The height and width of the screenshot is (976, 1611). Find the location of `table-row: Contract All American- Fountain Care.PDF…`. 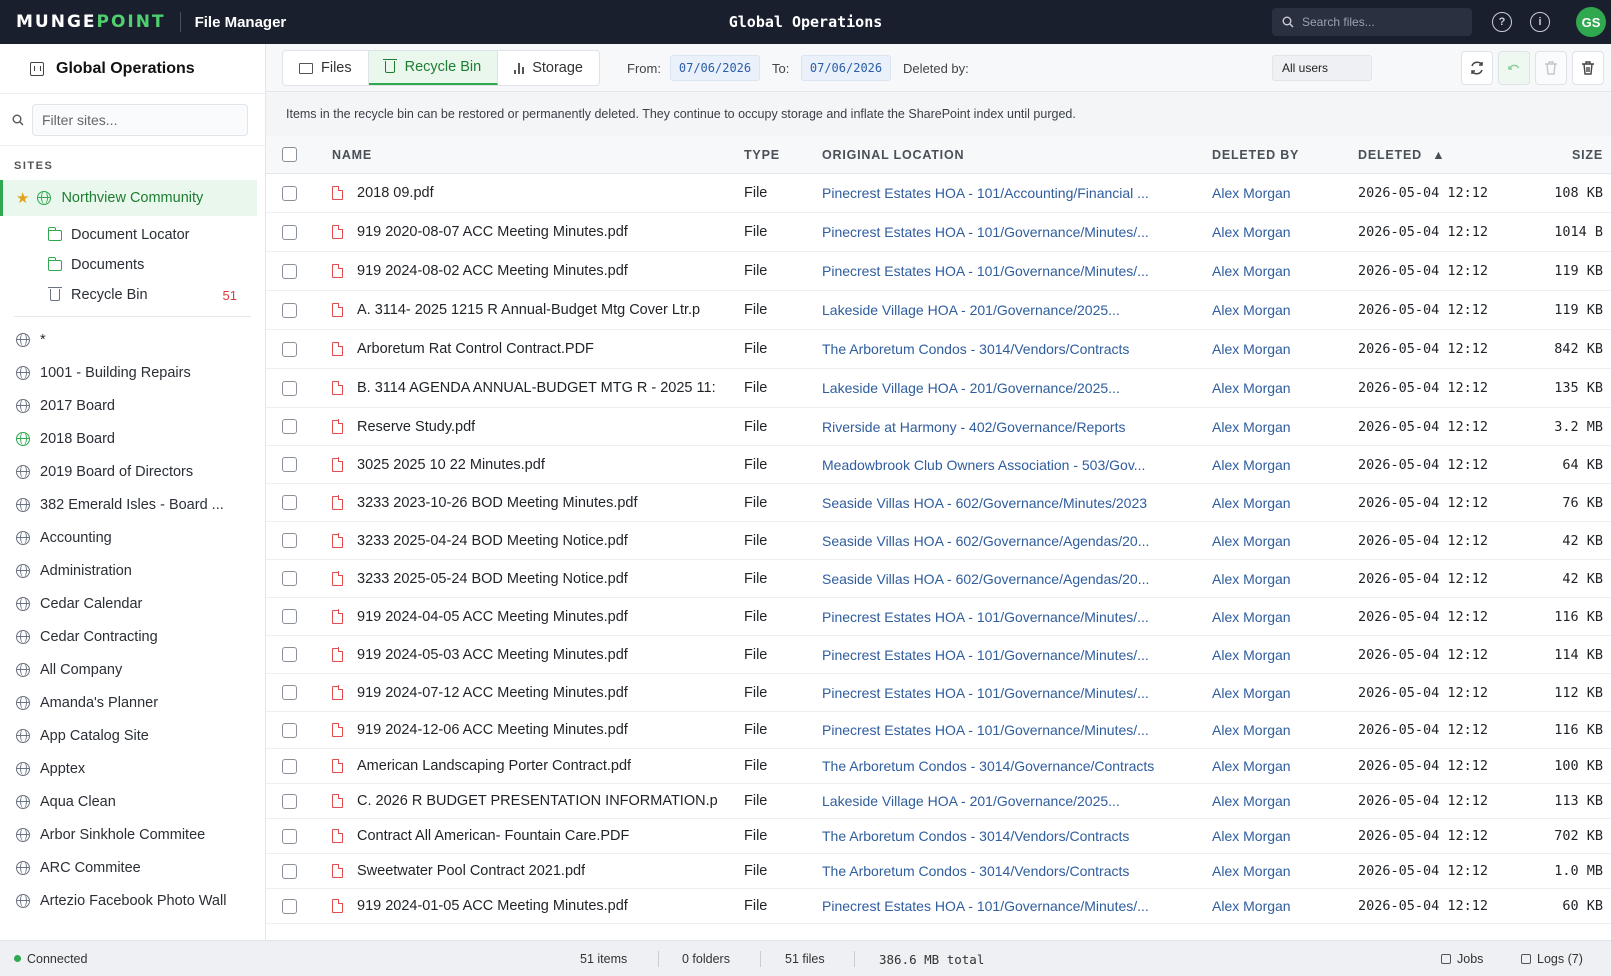

table-row: Contract All American- Fountain Care.PDF… is located at coordinates (938, 836).